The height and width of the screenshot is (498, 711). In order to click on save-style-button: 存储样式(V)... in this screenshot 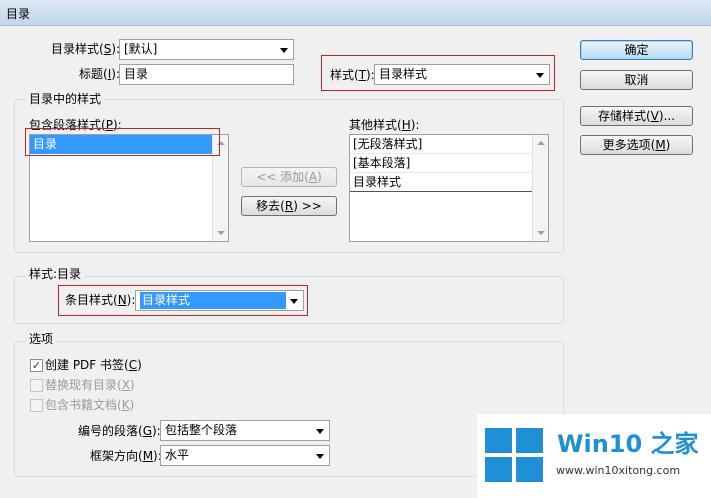, I will do `click(636, 116)`.